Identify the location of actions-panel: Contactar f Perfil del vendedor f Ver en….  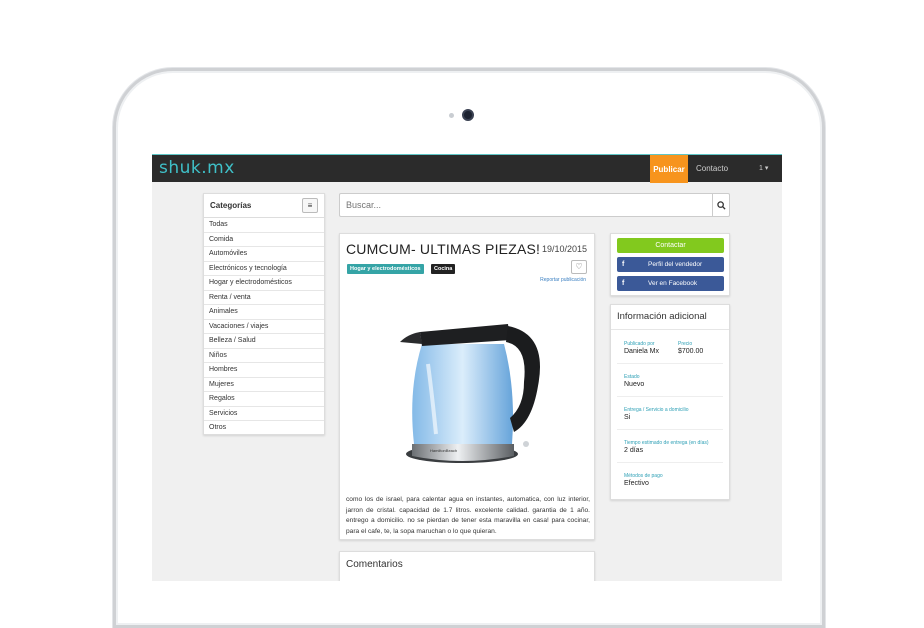
(670, 264).